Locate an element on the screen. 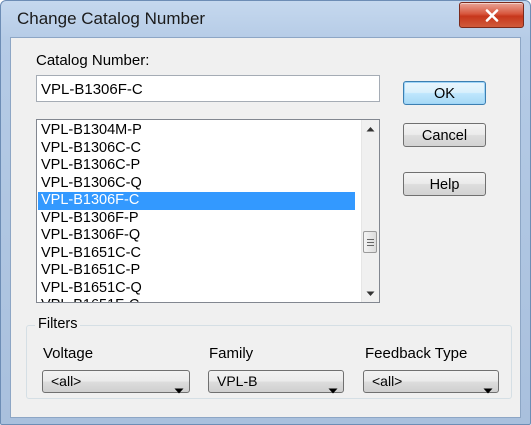  catalog-list-item: VPL-B1651C-P is located at coordinates (196, 271).